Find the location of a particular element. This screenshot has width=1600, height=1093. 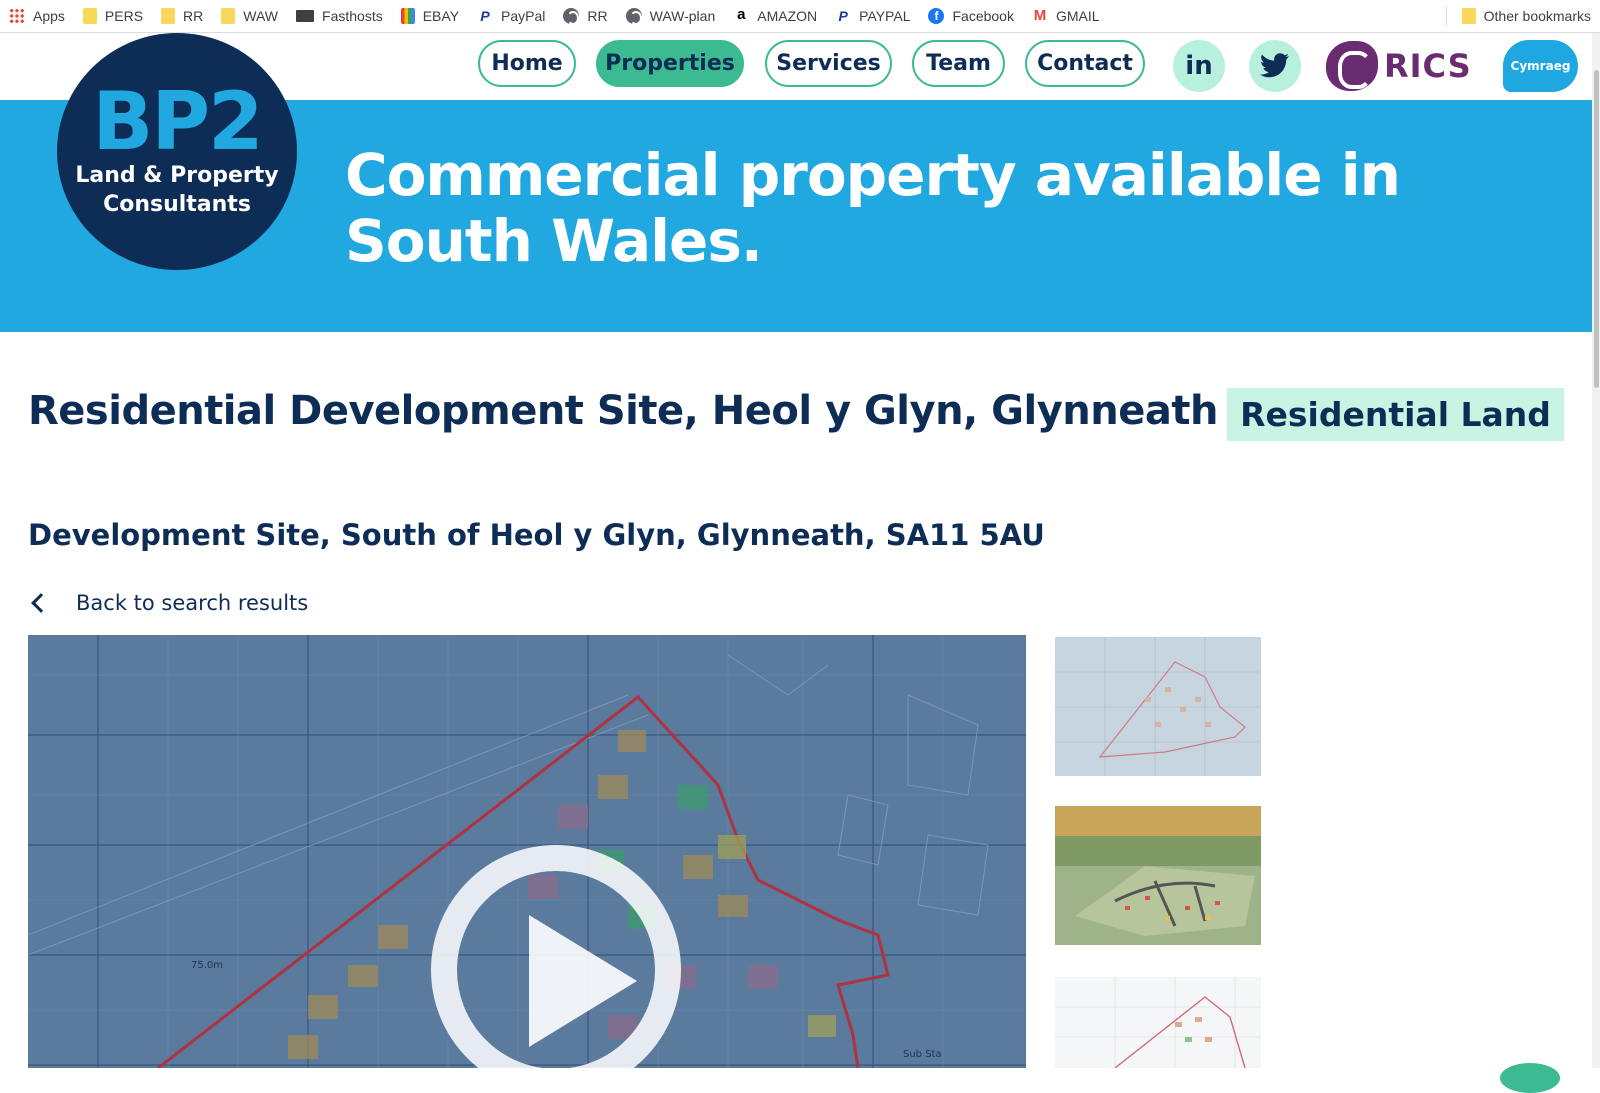

linkedin-icon: in is located at coordinates (1199, 66).